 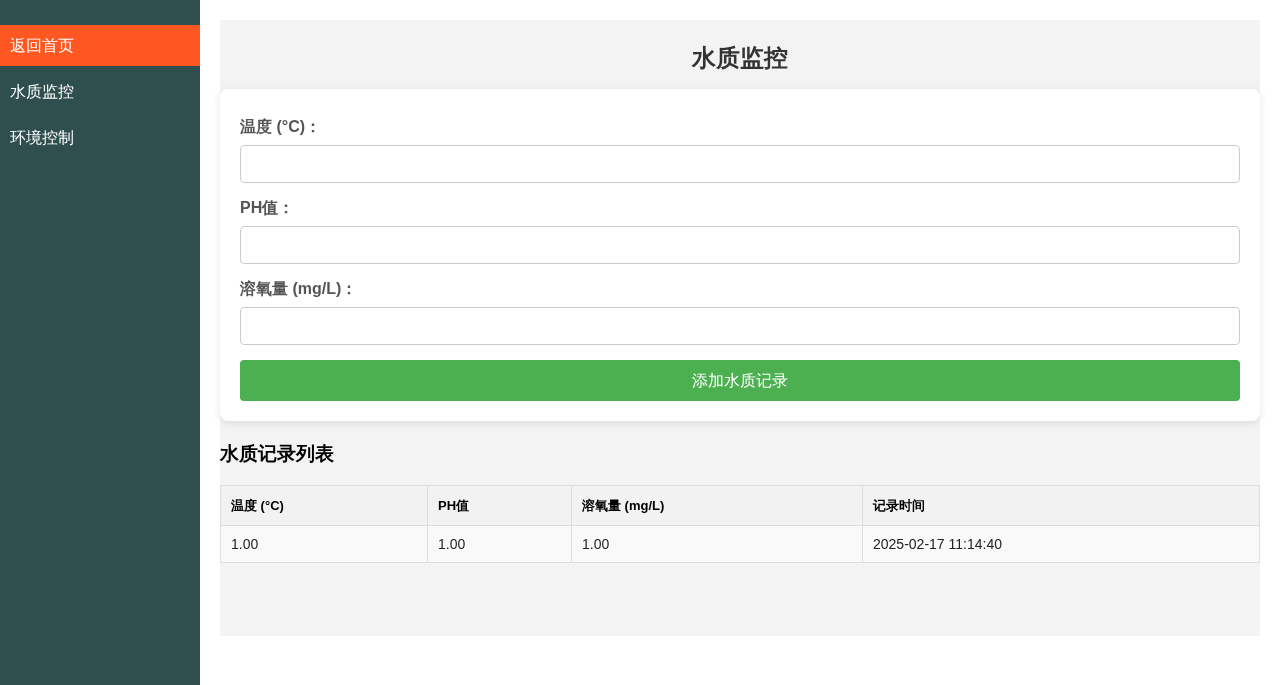 I want to click on sidebar-link: 水质监控, so click(x=100, y=91).